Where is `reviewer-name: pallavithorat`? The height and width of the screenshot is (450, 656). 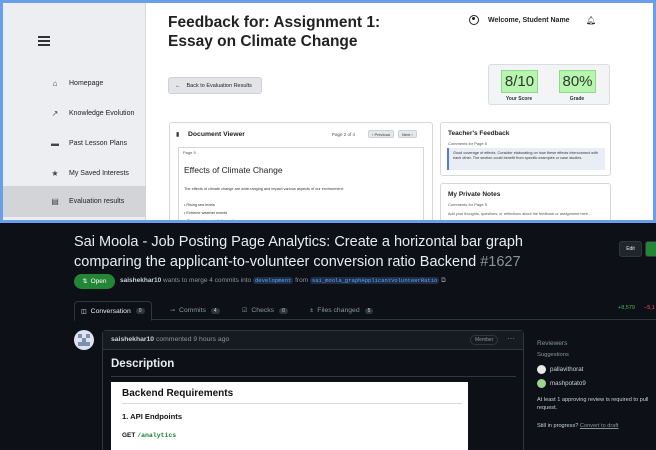 reviewer-name: pallavithorat is located at coordinates (567, 369).